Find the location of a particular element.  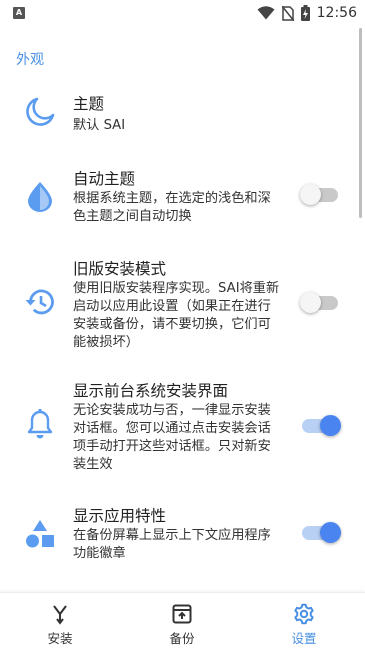

drop-icon is located at coordinates (40, 196).